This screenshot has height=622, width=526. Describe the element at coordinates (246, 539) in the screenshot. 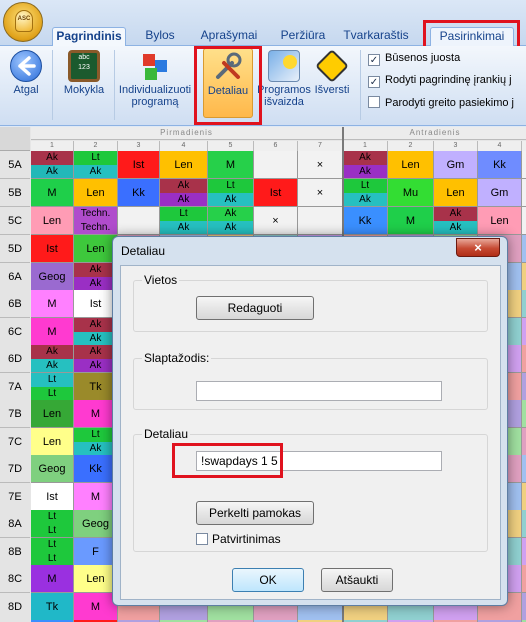

I see `confirm-label: Patvirtinimas` at that location.